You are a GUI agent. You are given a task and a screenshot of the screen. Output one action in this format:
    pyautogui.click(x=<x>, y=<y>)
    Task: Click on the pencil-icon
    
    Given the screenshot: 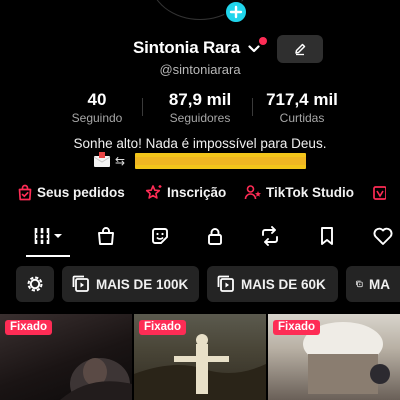 What is the action you would take?
    pyautogui.click(x=300, y=49)
    